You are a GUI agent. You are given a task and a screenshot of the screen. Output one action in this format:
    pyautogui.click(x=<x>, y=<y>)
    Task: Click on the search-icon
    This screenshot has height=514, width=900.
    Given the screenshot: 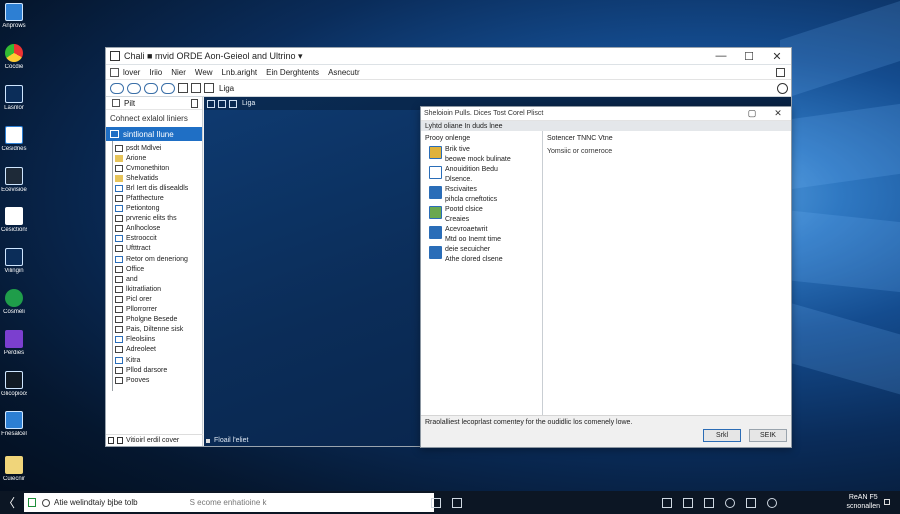 What is the action you would take?
    pyautogui.click(x=730, y=502)
    